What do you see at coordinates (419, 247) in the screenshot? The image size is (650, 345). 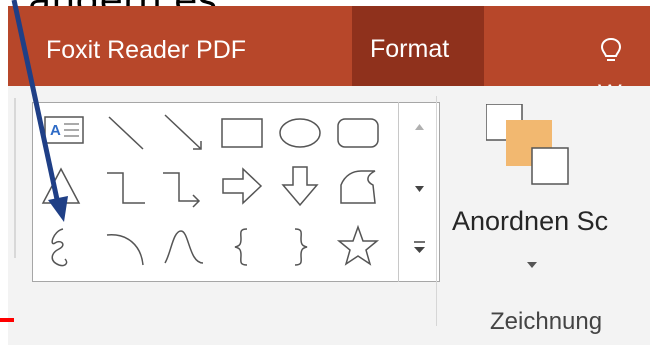 I see `more-icon` at bounding box center [419, 247].